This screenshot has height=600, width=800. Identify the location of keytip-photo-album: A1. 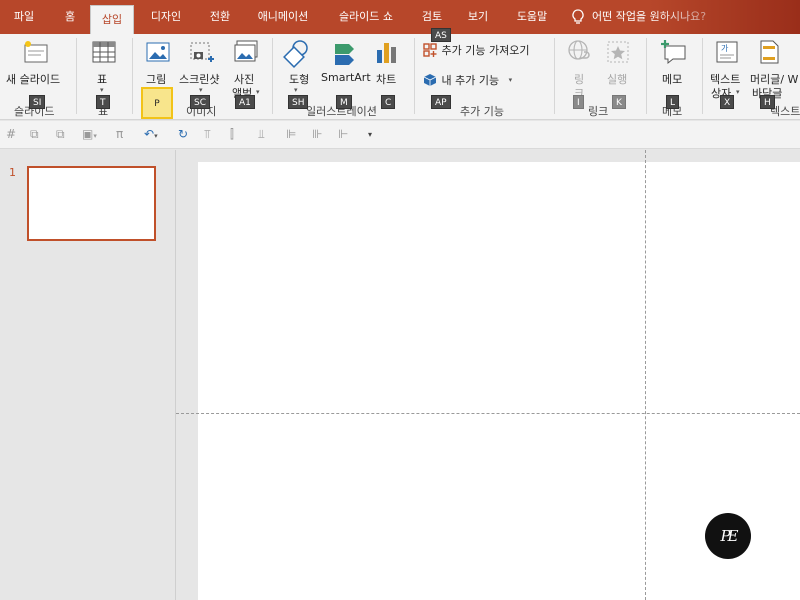
(245, 102).